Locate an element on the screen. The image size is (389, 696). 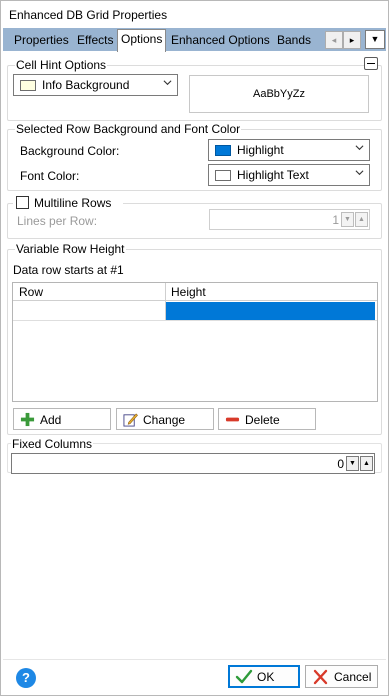
font-color-value: Highlight Text is located at coordinates (273, 175).